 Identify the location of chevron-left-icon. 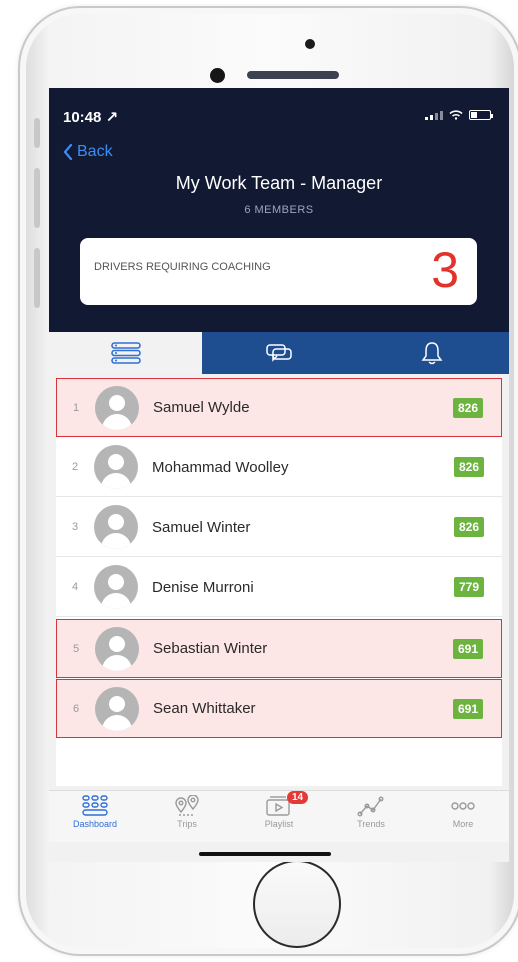
(68, 152).